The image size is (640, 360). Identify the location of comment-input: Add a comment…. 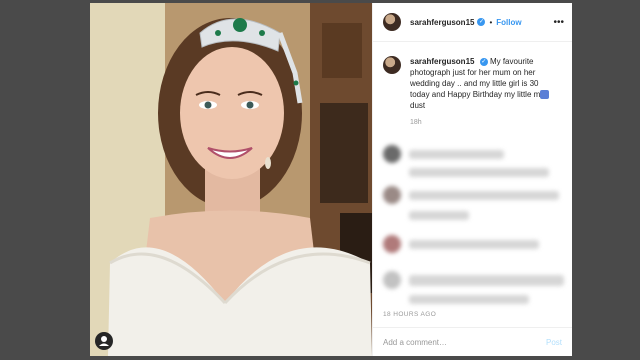
(415, 342).